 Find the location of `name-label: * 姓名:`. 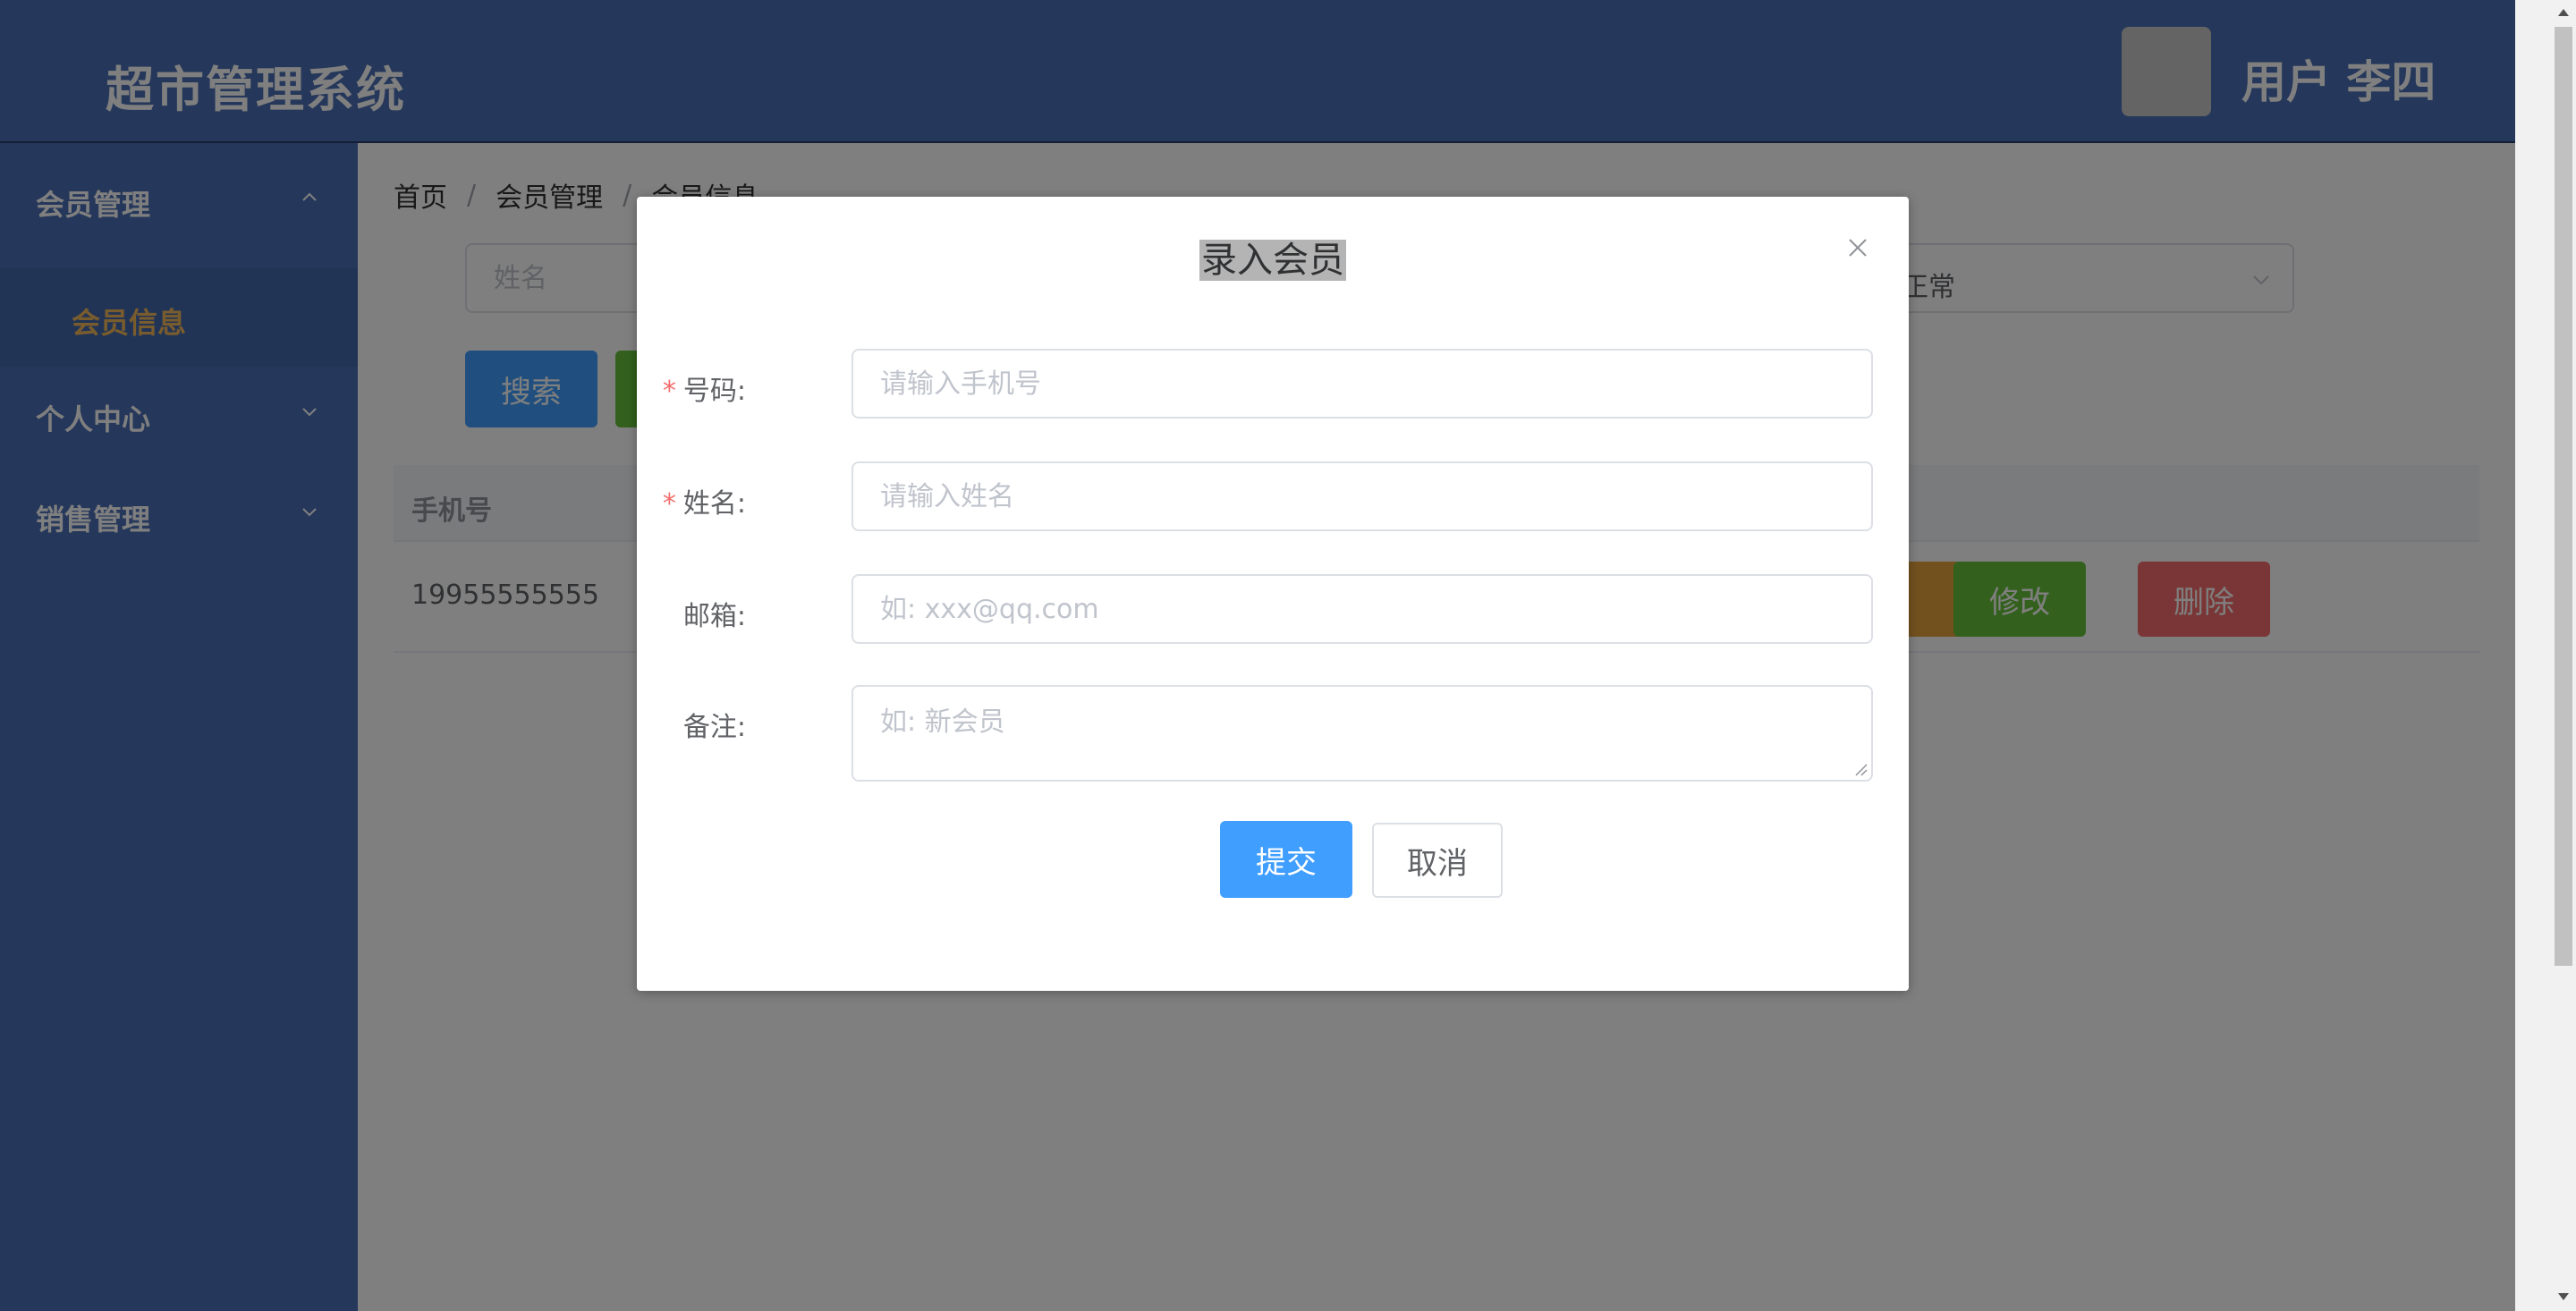

name-label: * 姓名: is located at coordinates (704, 504).